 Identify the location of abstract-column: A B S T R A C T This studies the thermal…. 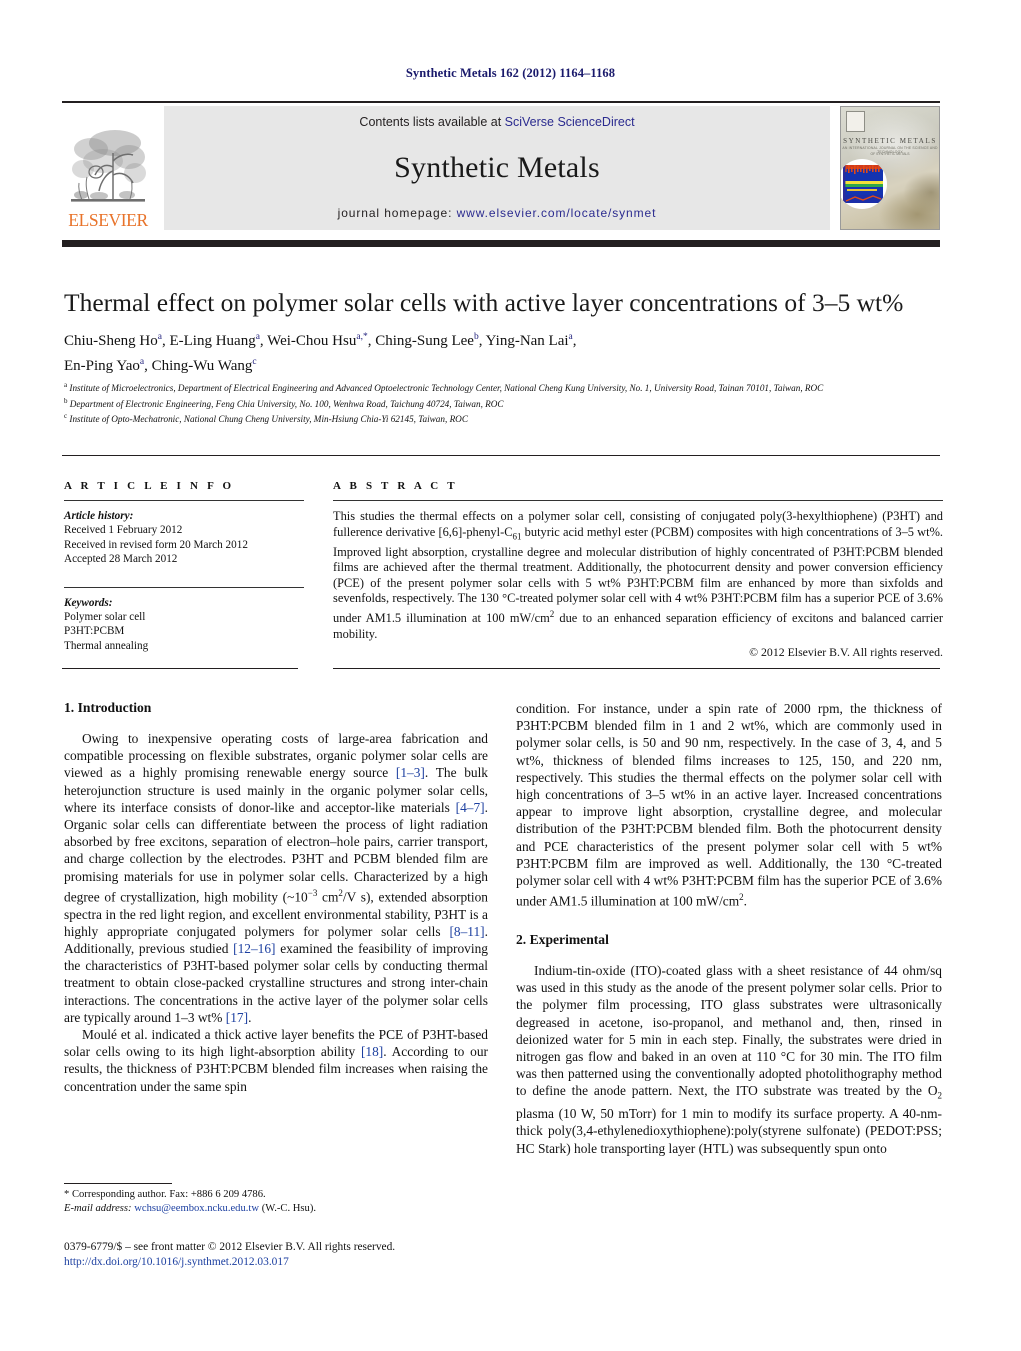
(638, 570).